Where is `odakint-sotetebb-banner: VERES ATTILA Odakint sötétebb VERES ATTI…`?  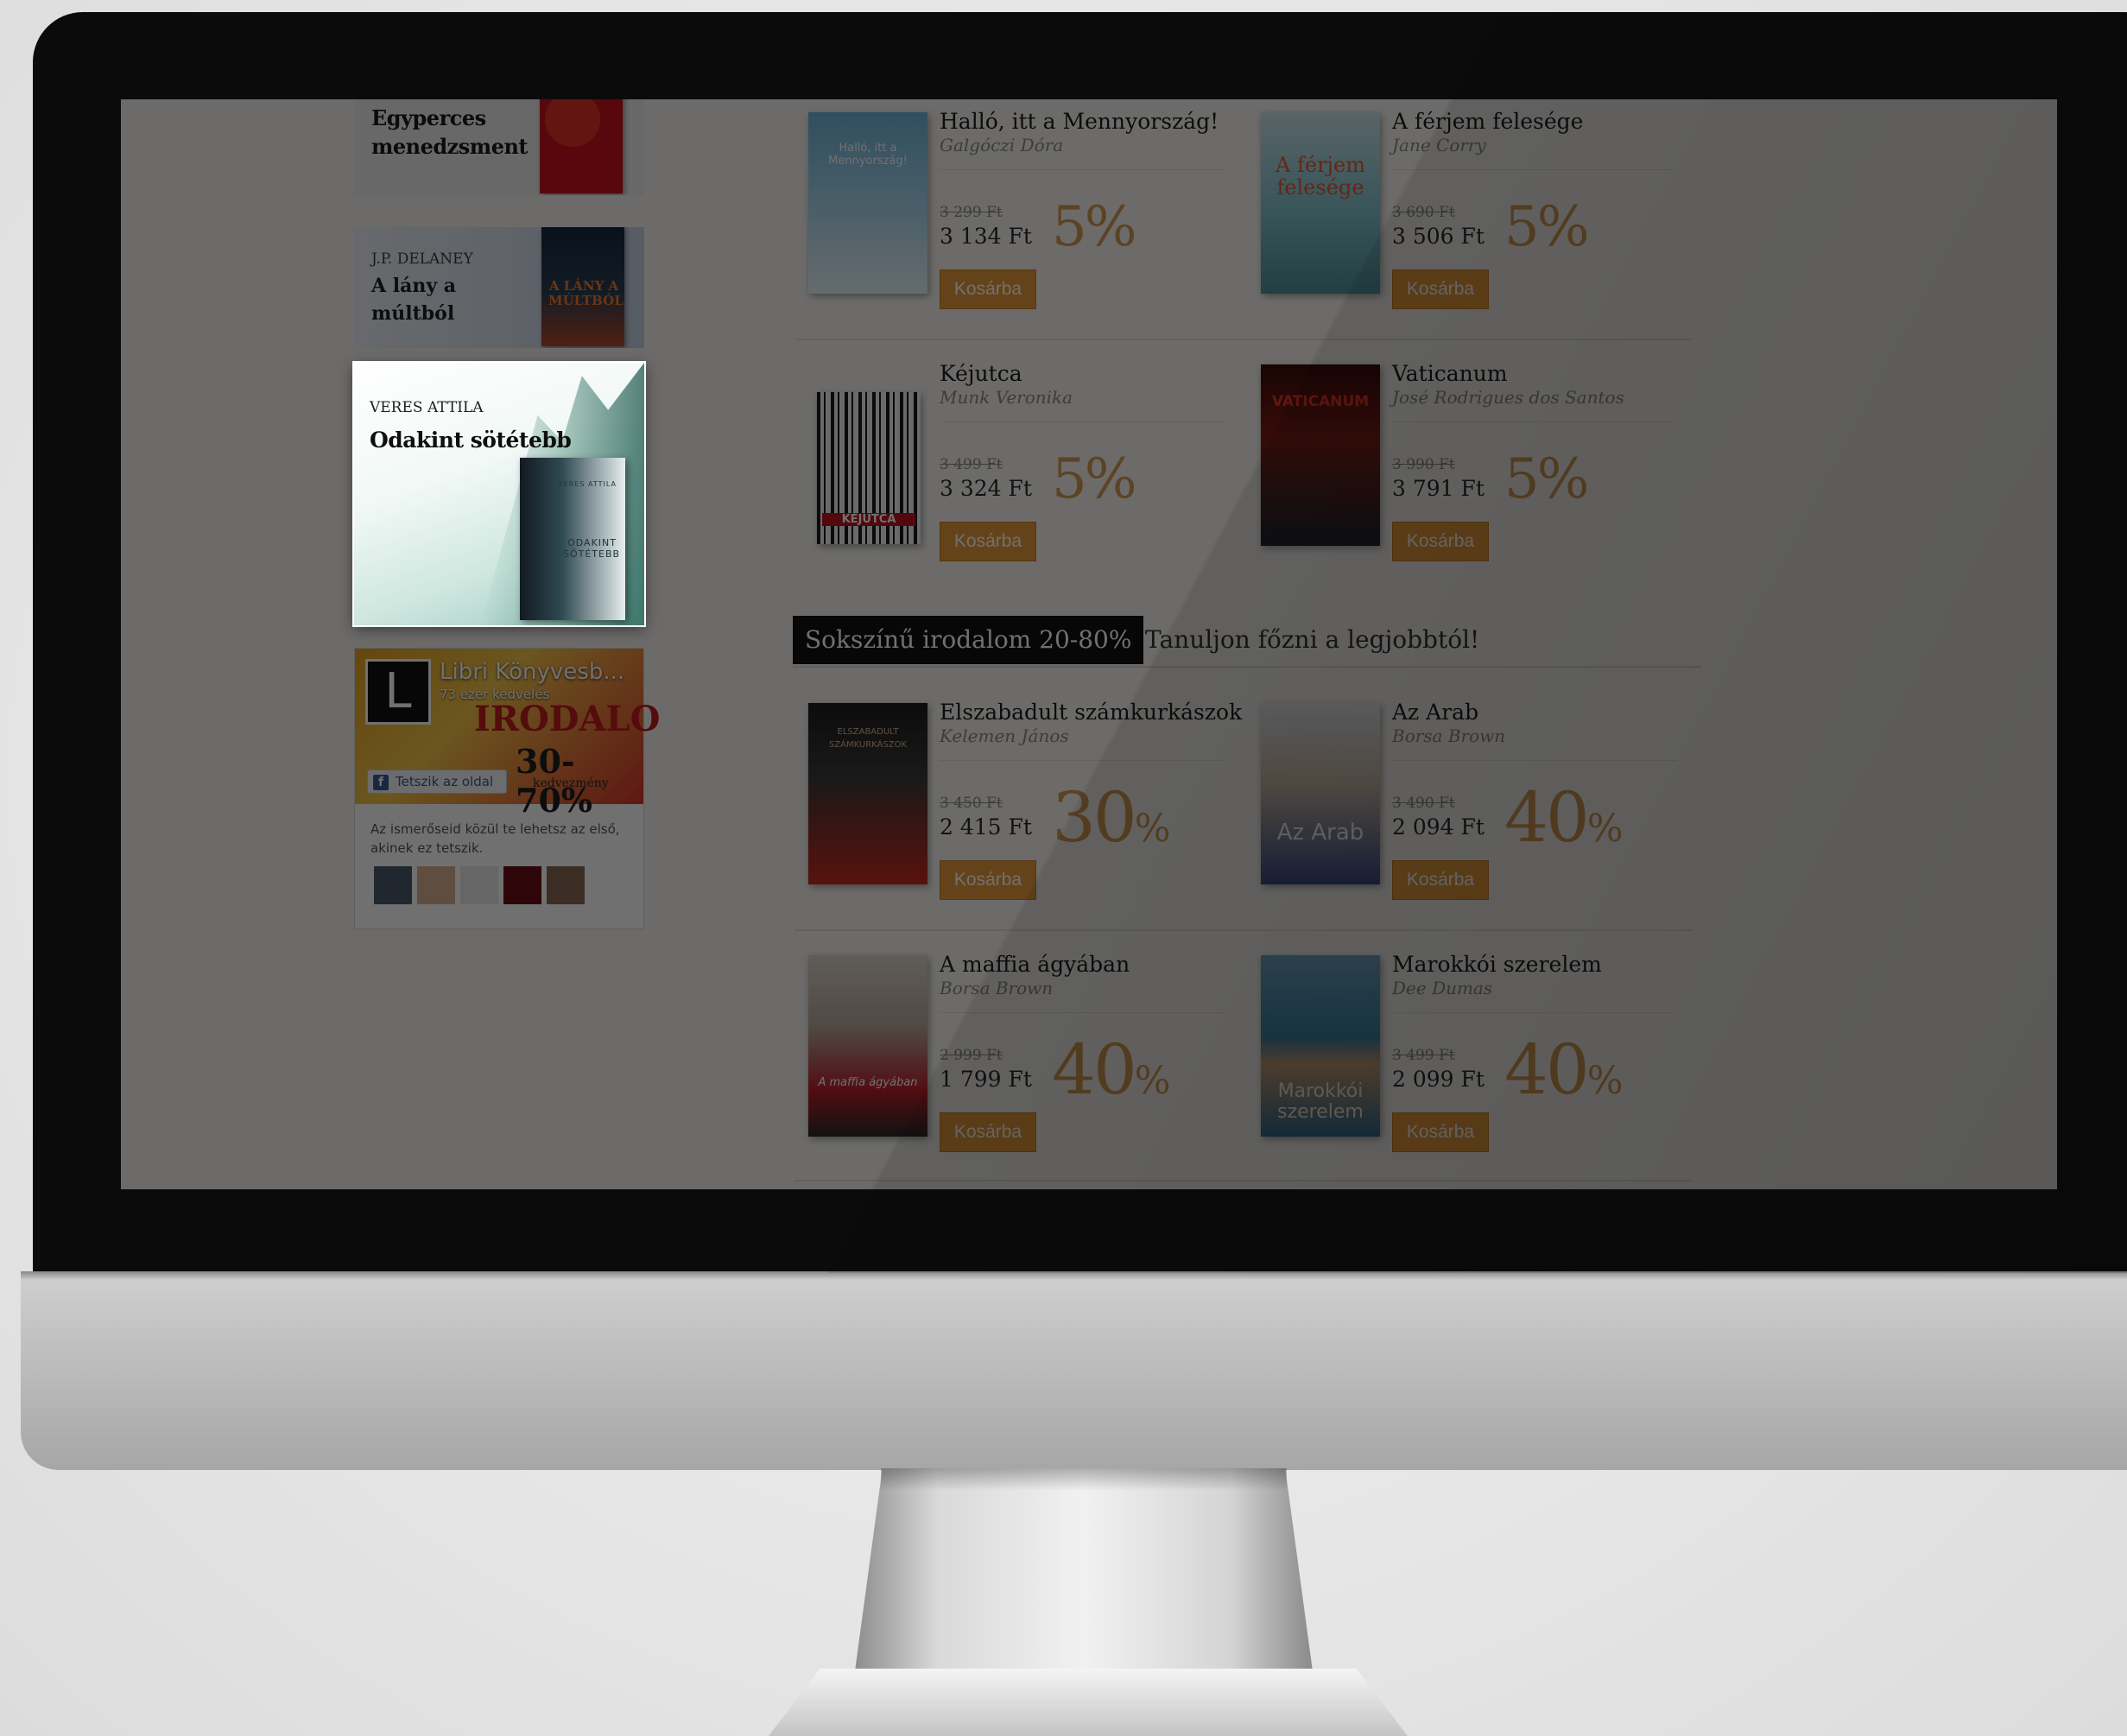
odakint-sotetebb-banner: VERES ATTILA Odakint sötétebb VERES ATTI… is located at coordinates (499, 494).